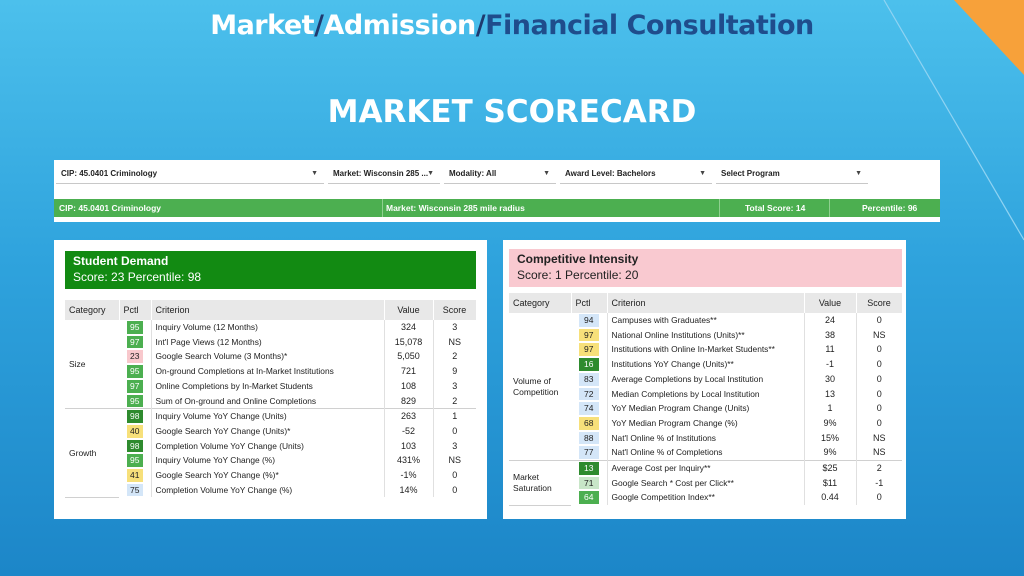  What do you see at coordinates (92, 310) in the screenshot?
I see `col-category: Category` at bounding box center [92, 310].